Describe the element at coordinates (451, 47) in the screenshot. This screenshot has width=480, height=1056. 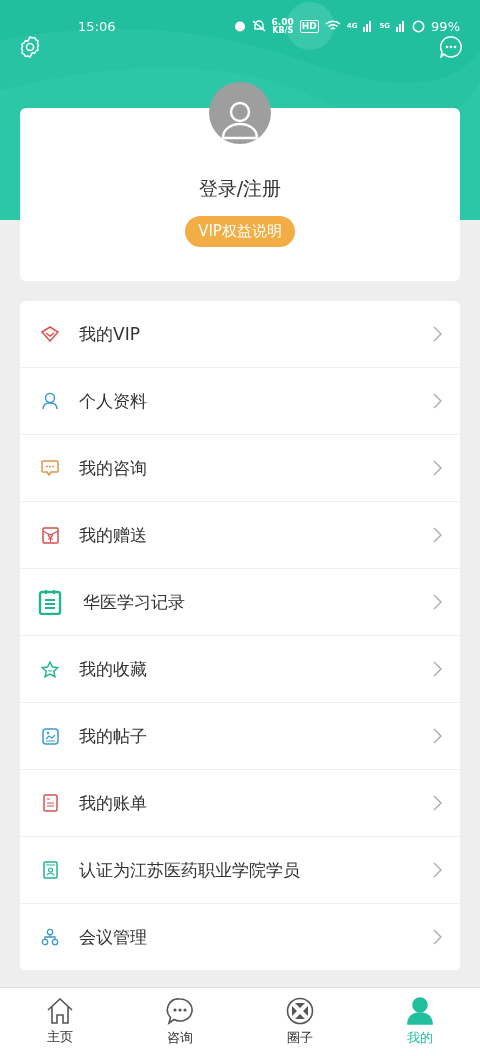
I see `more-icon` at that location.